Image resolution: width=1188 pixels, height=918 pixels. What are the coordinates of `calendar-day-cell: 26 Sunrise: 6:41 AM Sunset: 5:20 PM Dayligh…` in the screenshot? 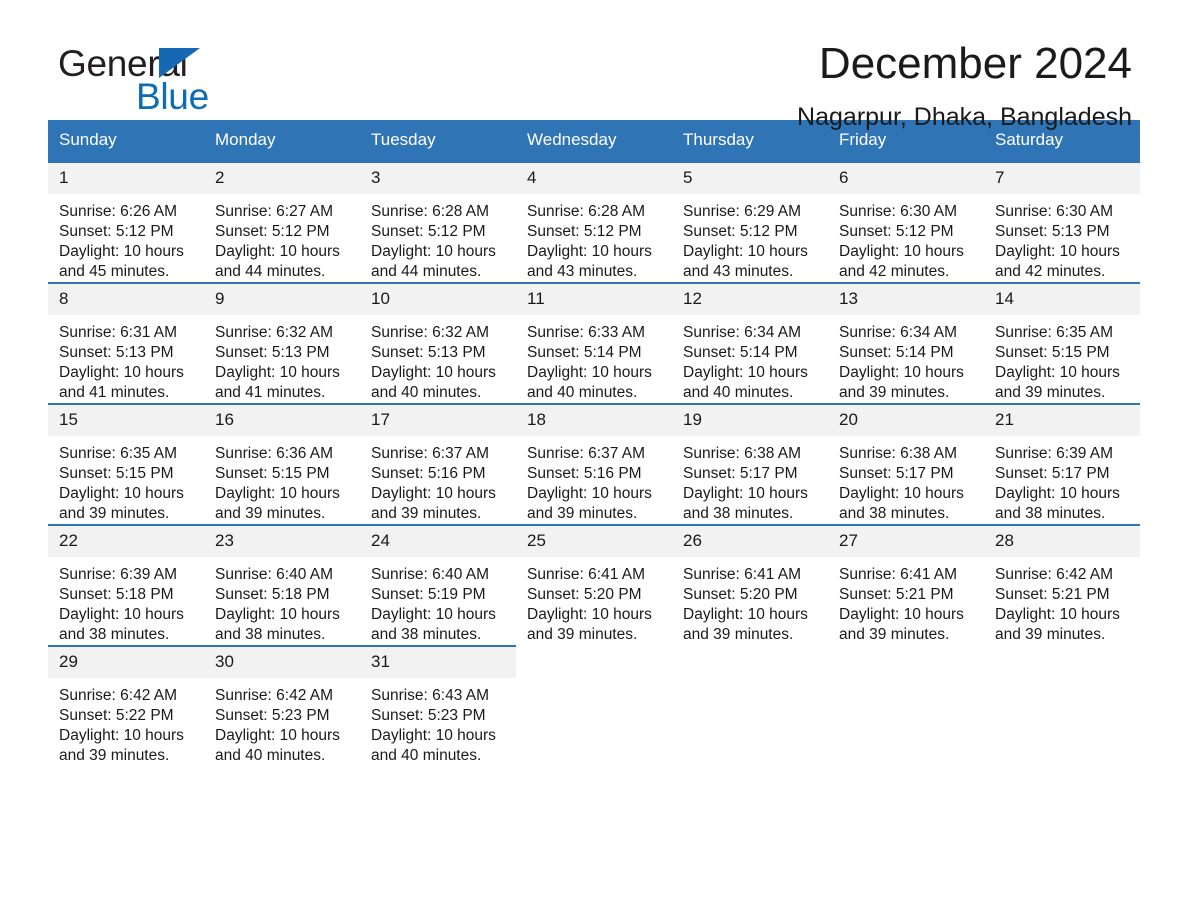 It's located at (750, 585).